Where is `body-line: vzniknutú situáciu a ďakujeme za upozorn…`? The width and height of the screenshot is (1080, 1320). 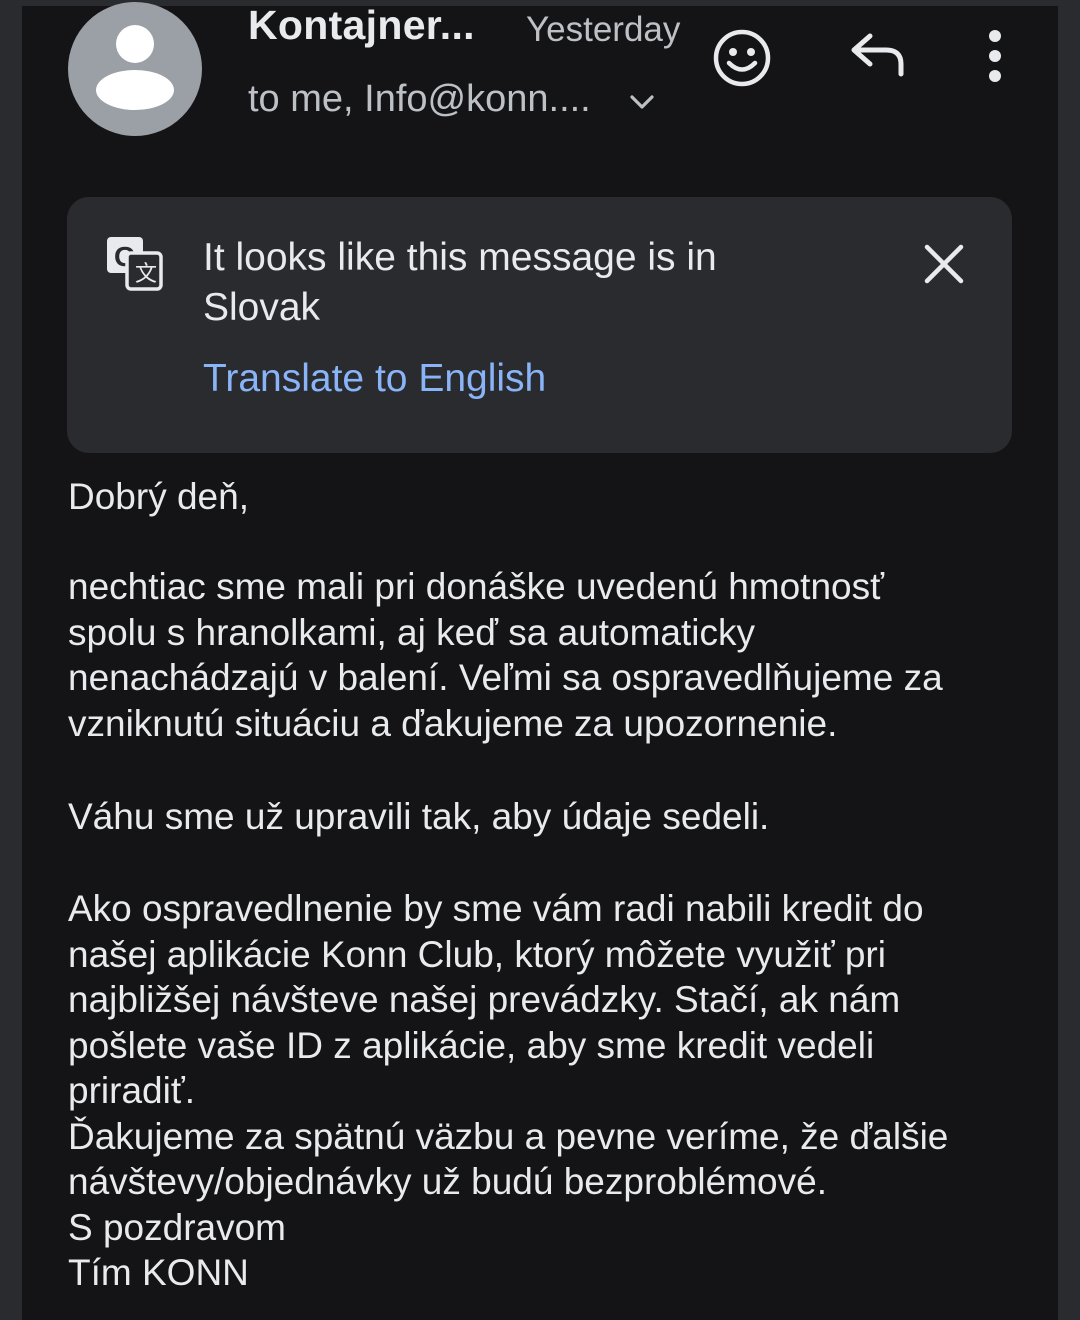
body-line: vzniknutú situáciu a ďakujeme za upozorn… is located at coordinates (453, 723).